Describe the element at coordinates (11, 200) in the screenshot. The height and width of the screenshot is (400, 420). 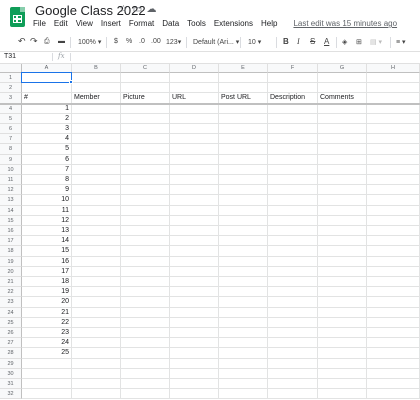
I see `row-header: 13` at that location.